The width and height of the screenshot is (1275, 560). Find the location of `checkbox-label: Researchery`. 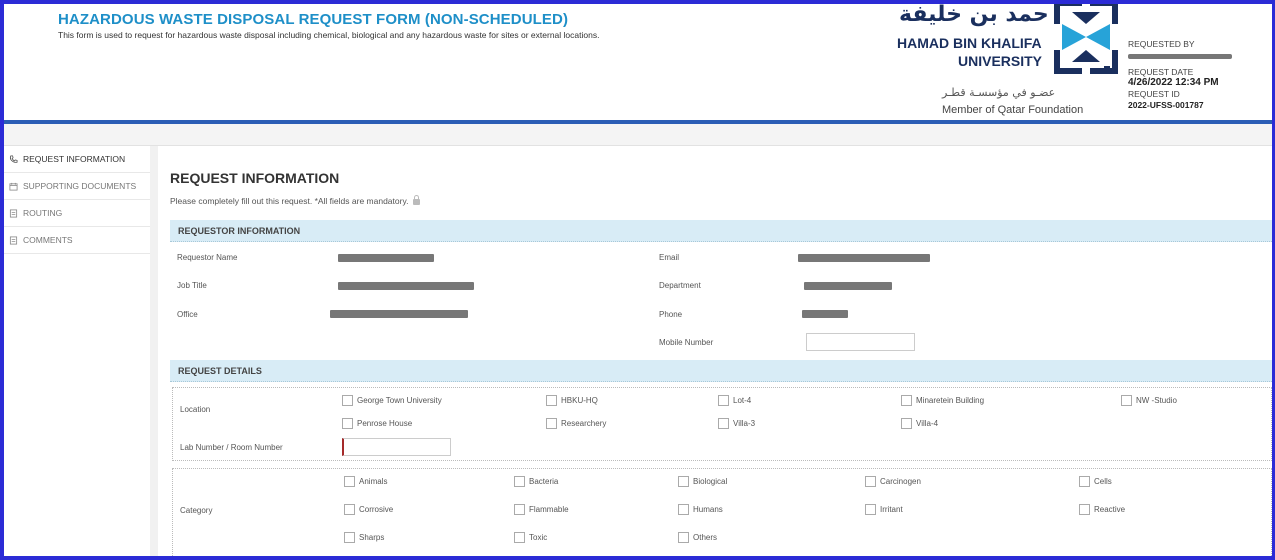

checkbox-label: Researchery is located at coordinates (584, 423).